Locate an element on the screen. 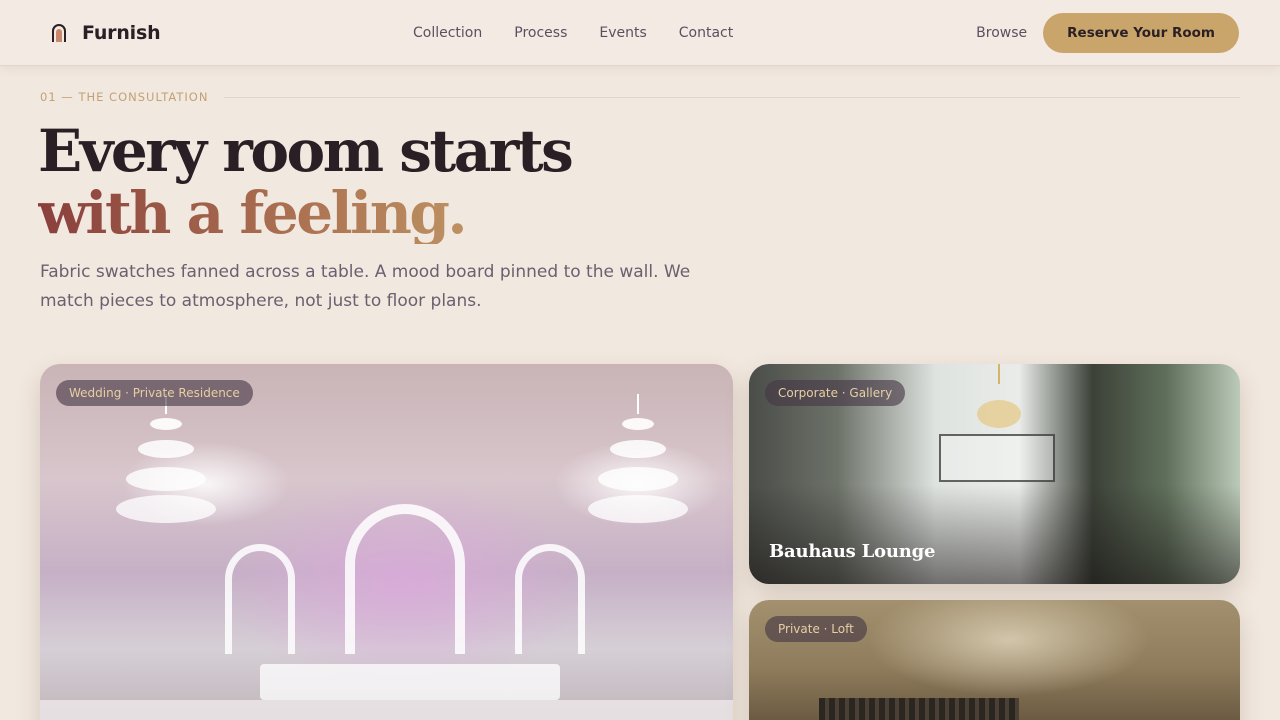 The width and height of the screenshot is (1280, 720). divider is located at coordinates (732, 97).